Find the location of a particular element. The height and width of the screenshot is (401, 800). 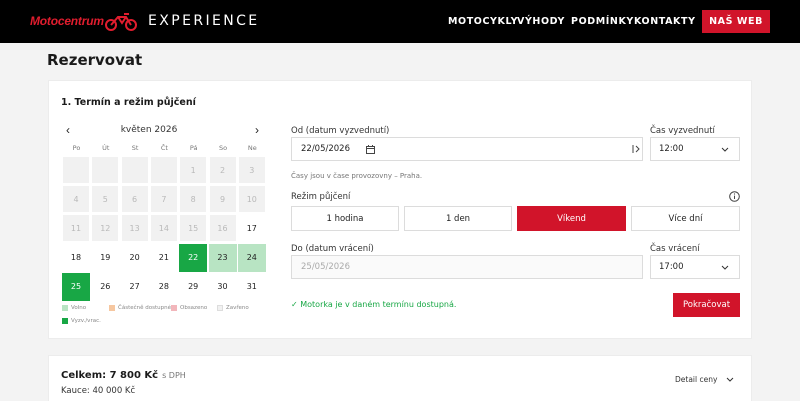

calendar-day: 7 is located at coordinates (163, 199).